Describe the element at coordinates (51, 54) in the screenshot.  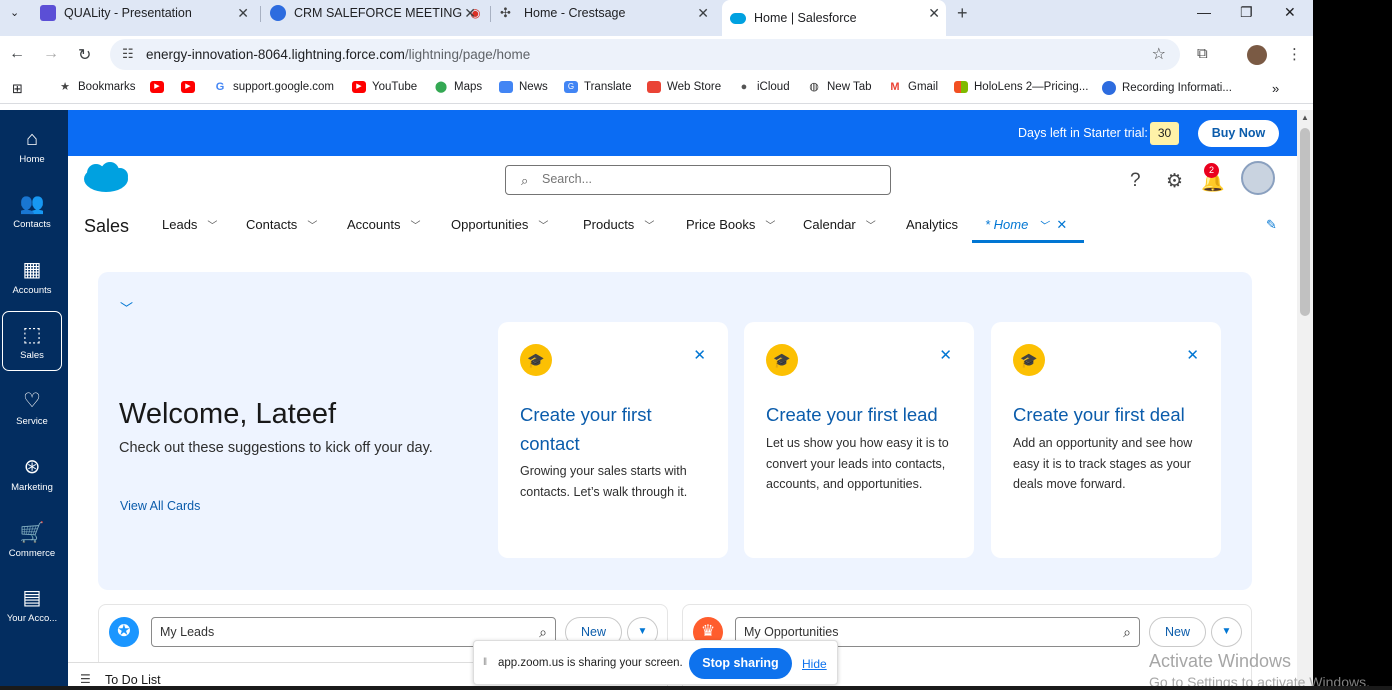
I see `forward-icon: →` at that location.